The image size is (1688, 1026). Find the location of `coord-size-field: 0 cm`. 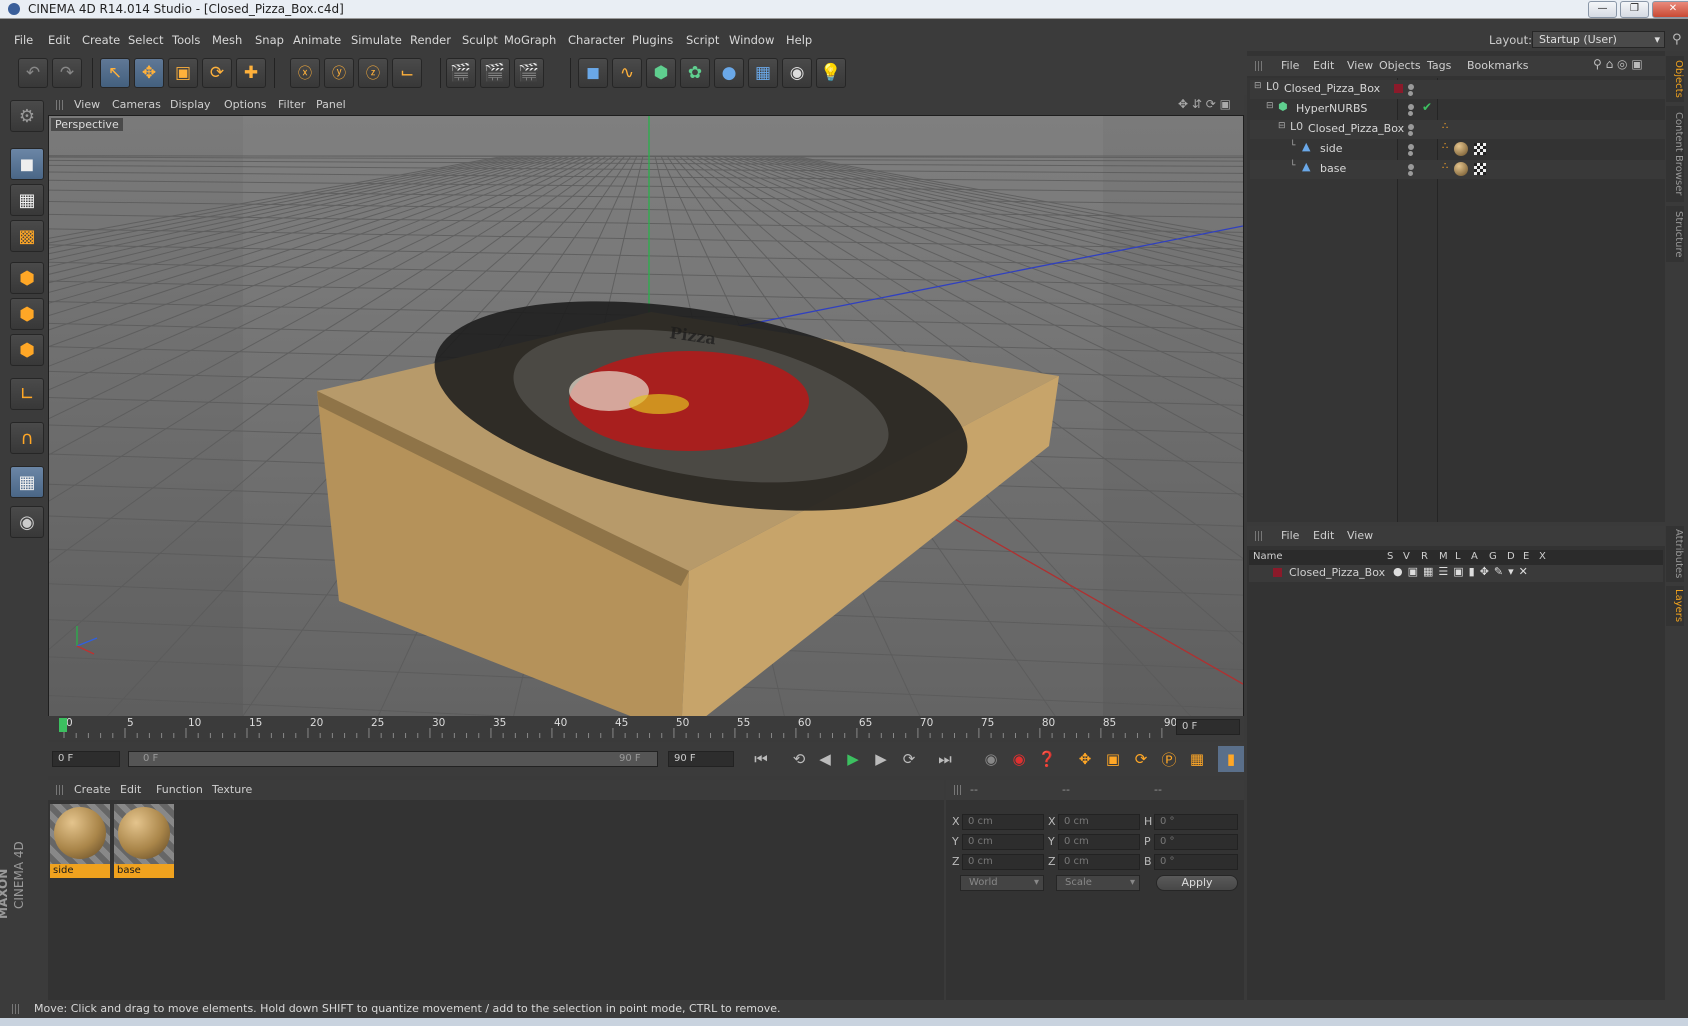

coord-size-field: 0 cm is located at coordinates (1099, 822).